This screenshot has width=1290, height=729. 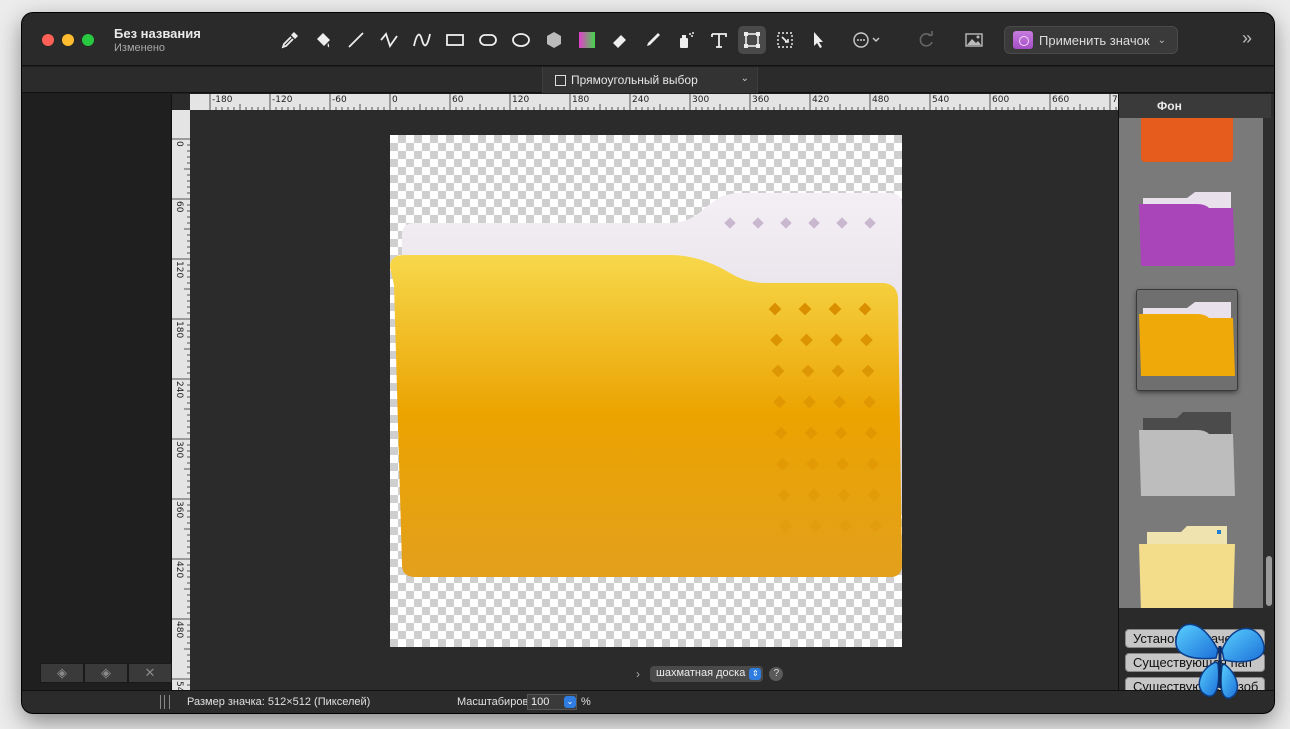 I want to click on close-window-button, so click(x=48, y=40).